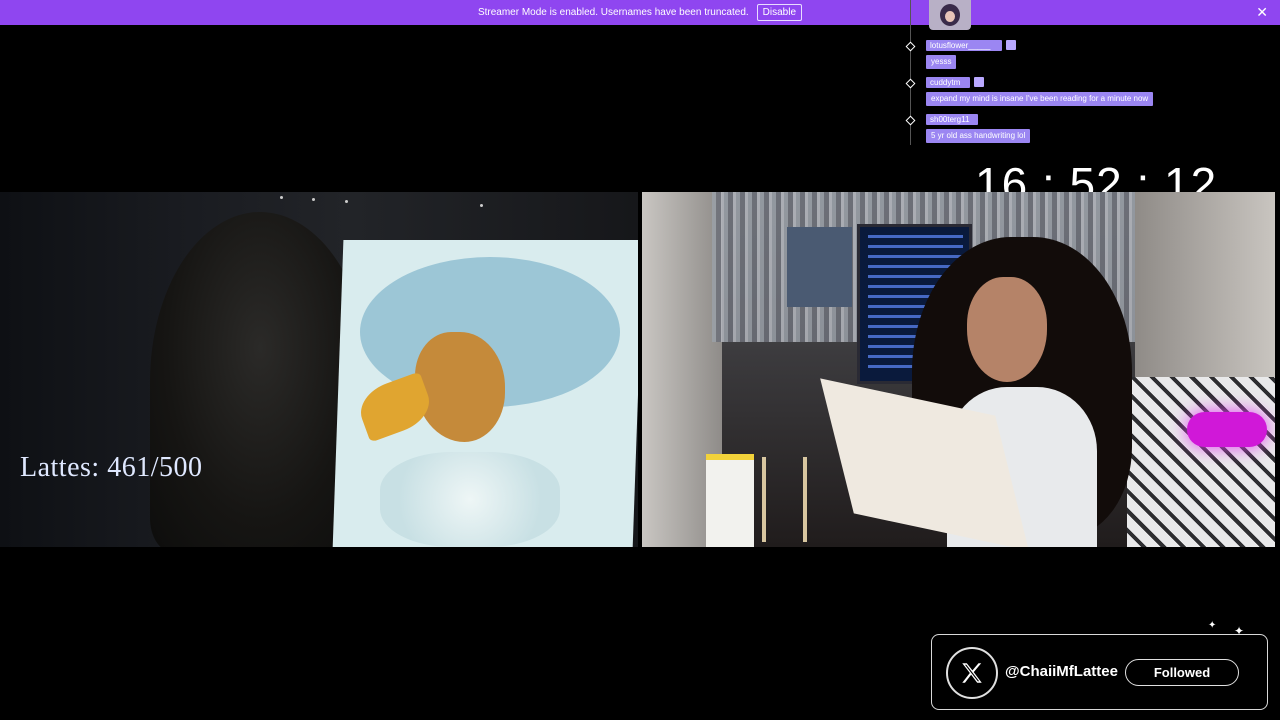 Image resolution: width=1280 pixels, height=720 pixels. Describe the element at coordinates (1227, 429) in the screenshot. I see `purple-light` at that location.